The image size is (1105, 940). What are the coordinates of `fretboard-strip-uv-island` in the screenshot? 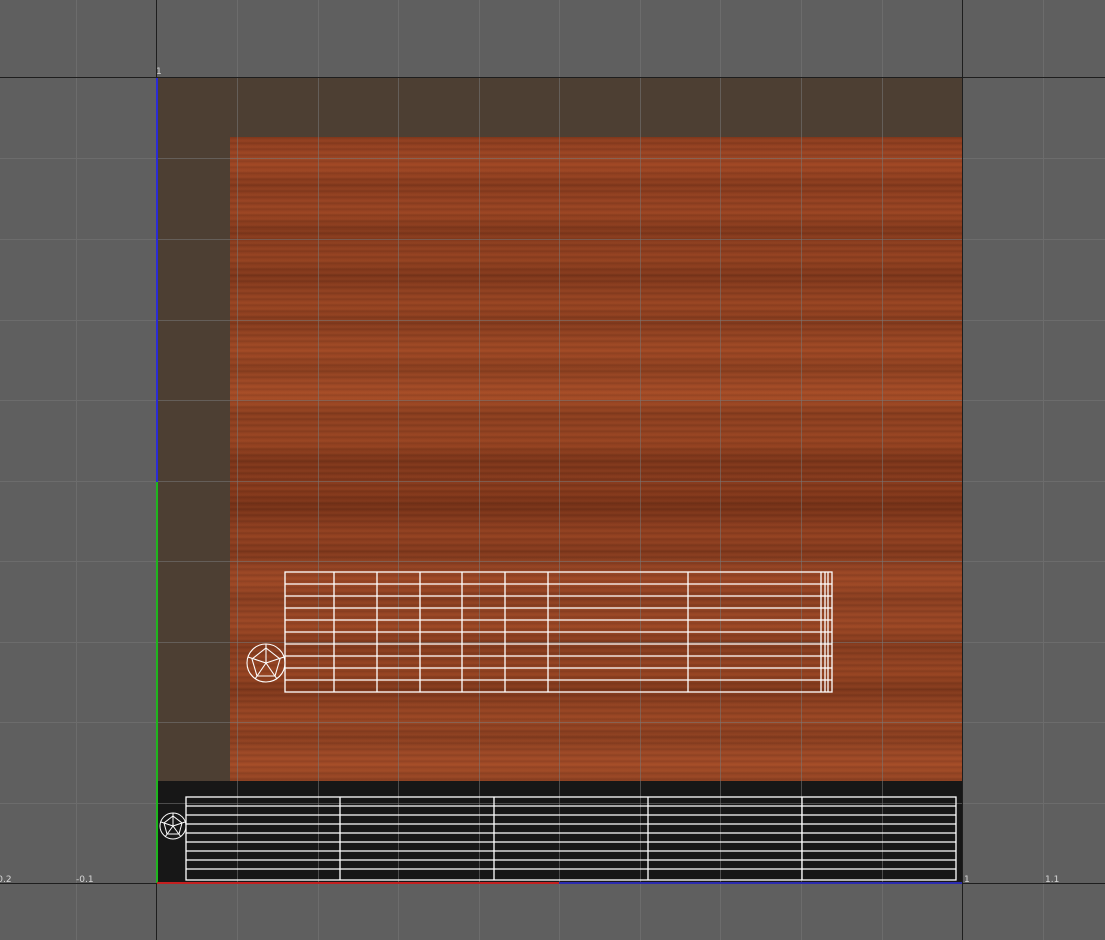 It's located at (571, 838).